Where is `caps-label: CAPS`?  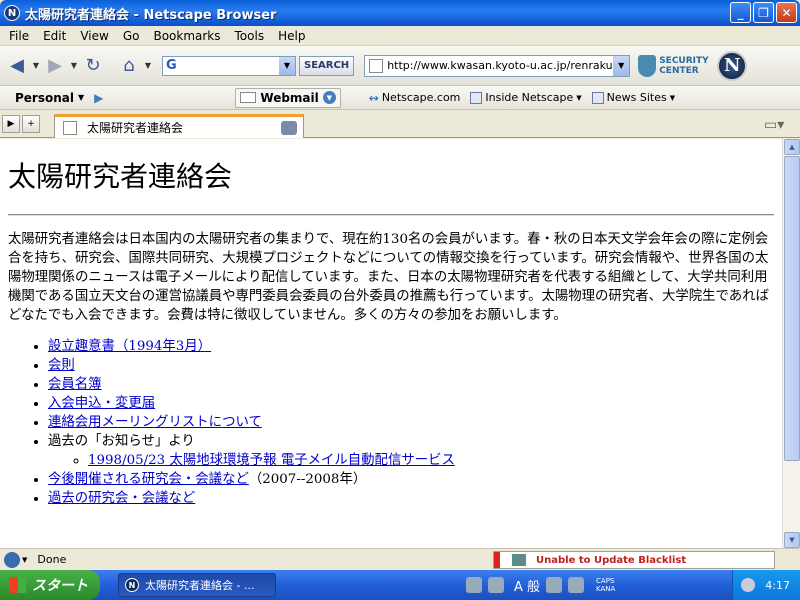
caps-label: CAPS is located at coordinates (605, 581).